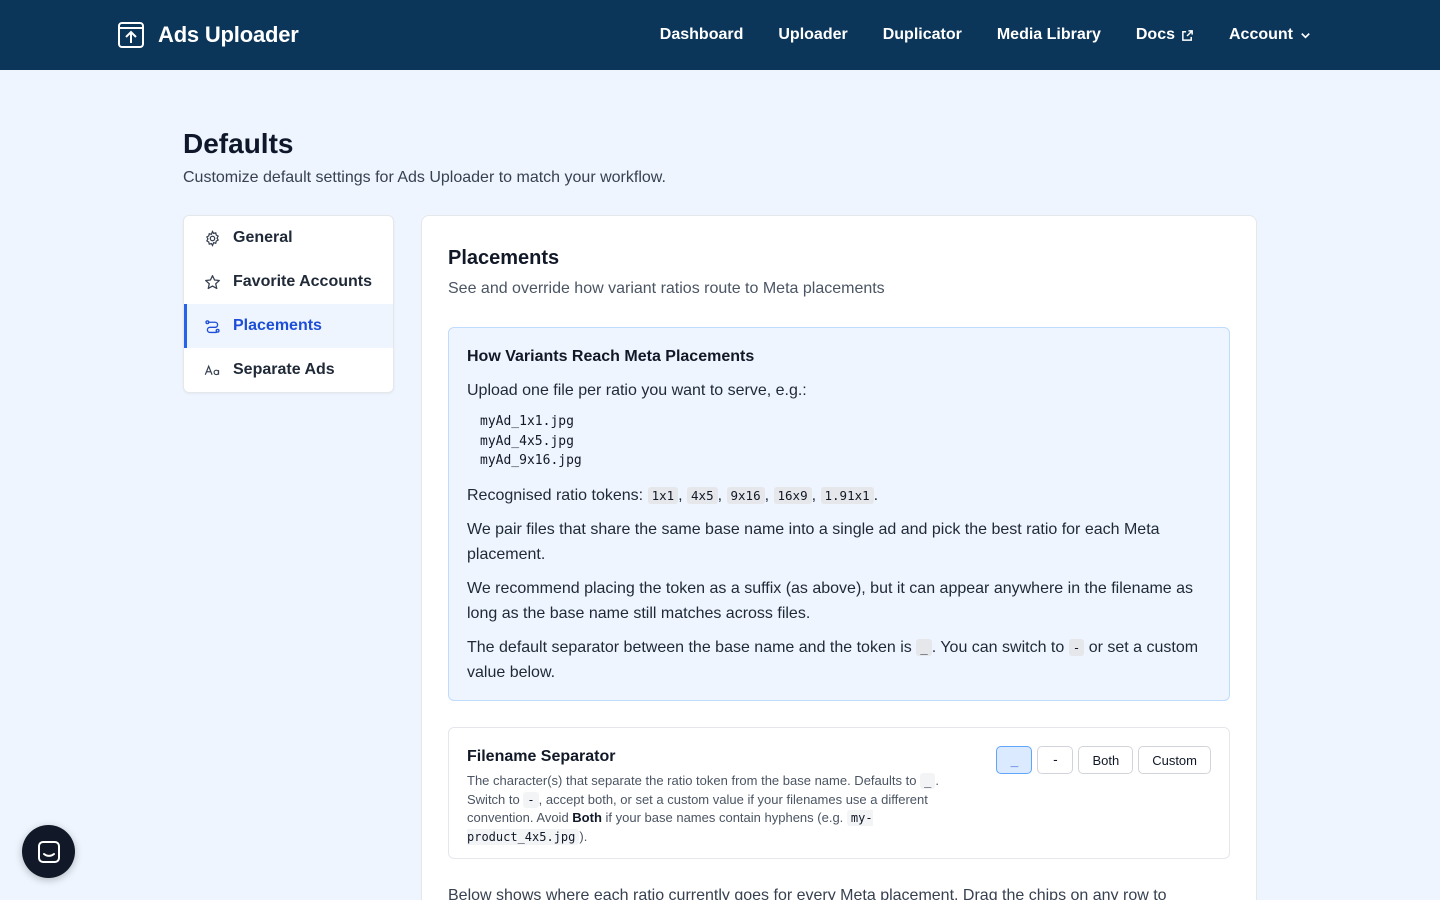 This screenshot has height=900, width=1440. Describe the element at coordinates (228, 34) in the screenshot. I see `brand-name: Ads Uploader` at that location.